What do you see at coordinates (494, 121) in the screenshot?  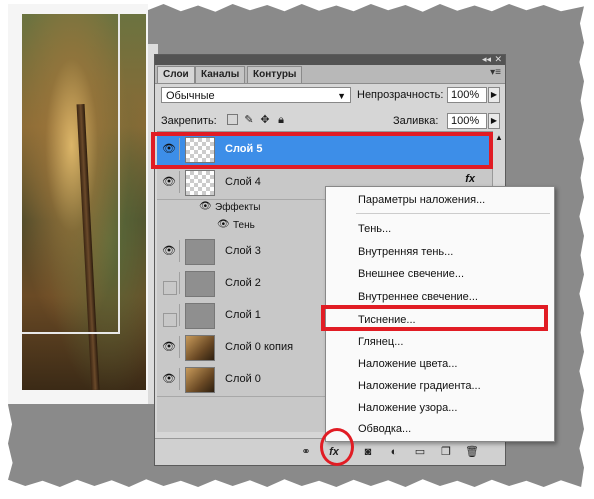 I see `fill-slider-button: ▶` at bounding box center [494, 121].